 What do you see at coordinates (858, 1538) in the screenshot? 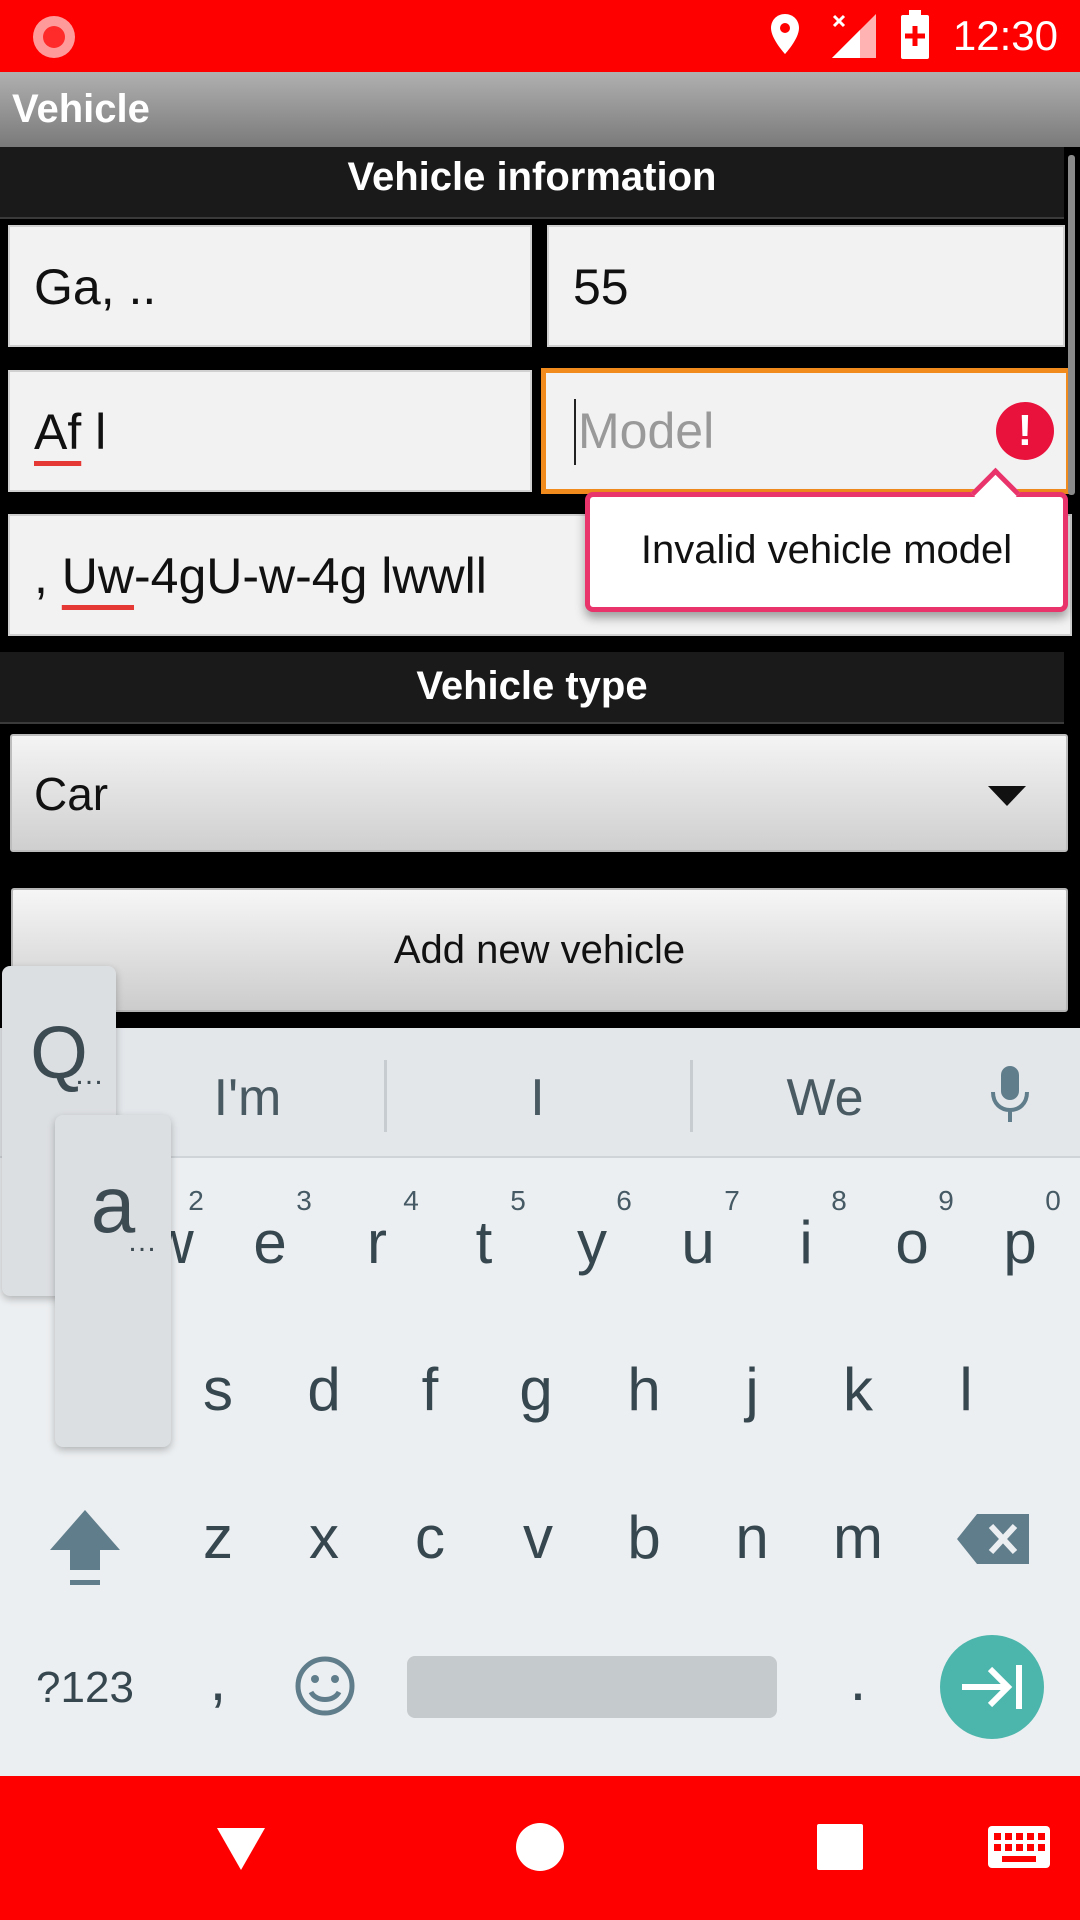
I see `key-m: m` at bounding box center [858, 1538].